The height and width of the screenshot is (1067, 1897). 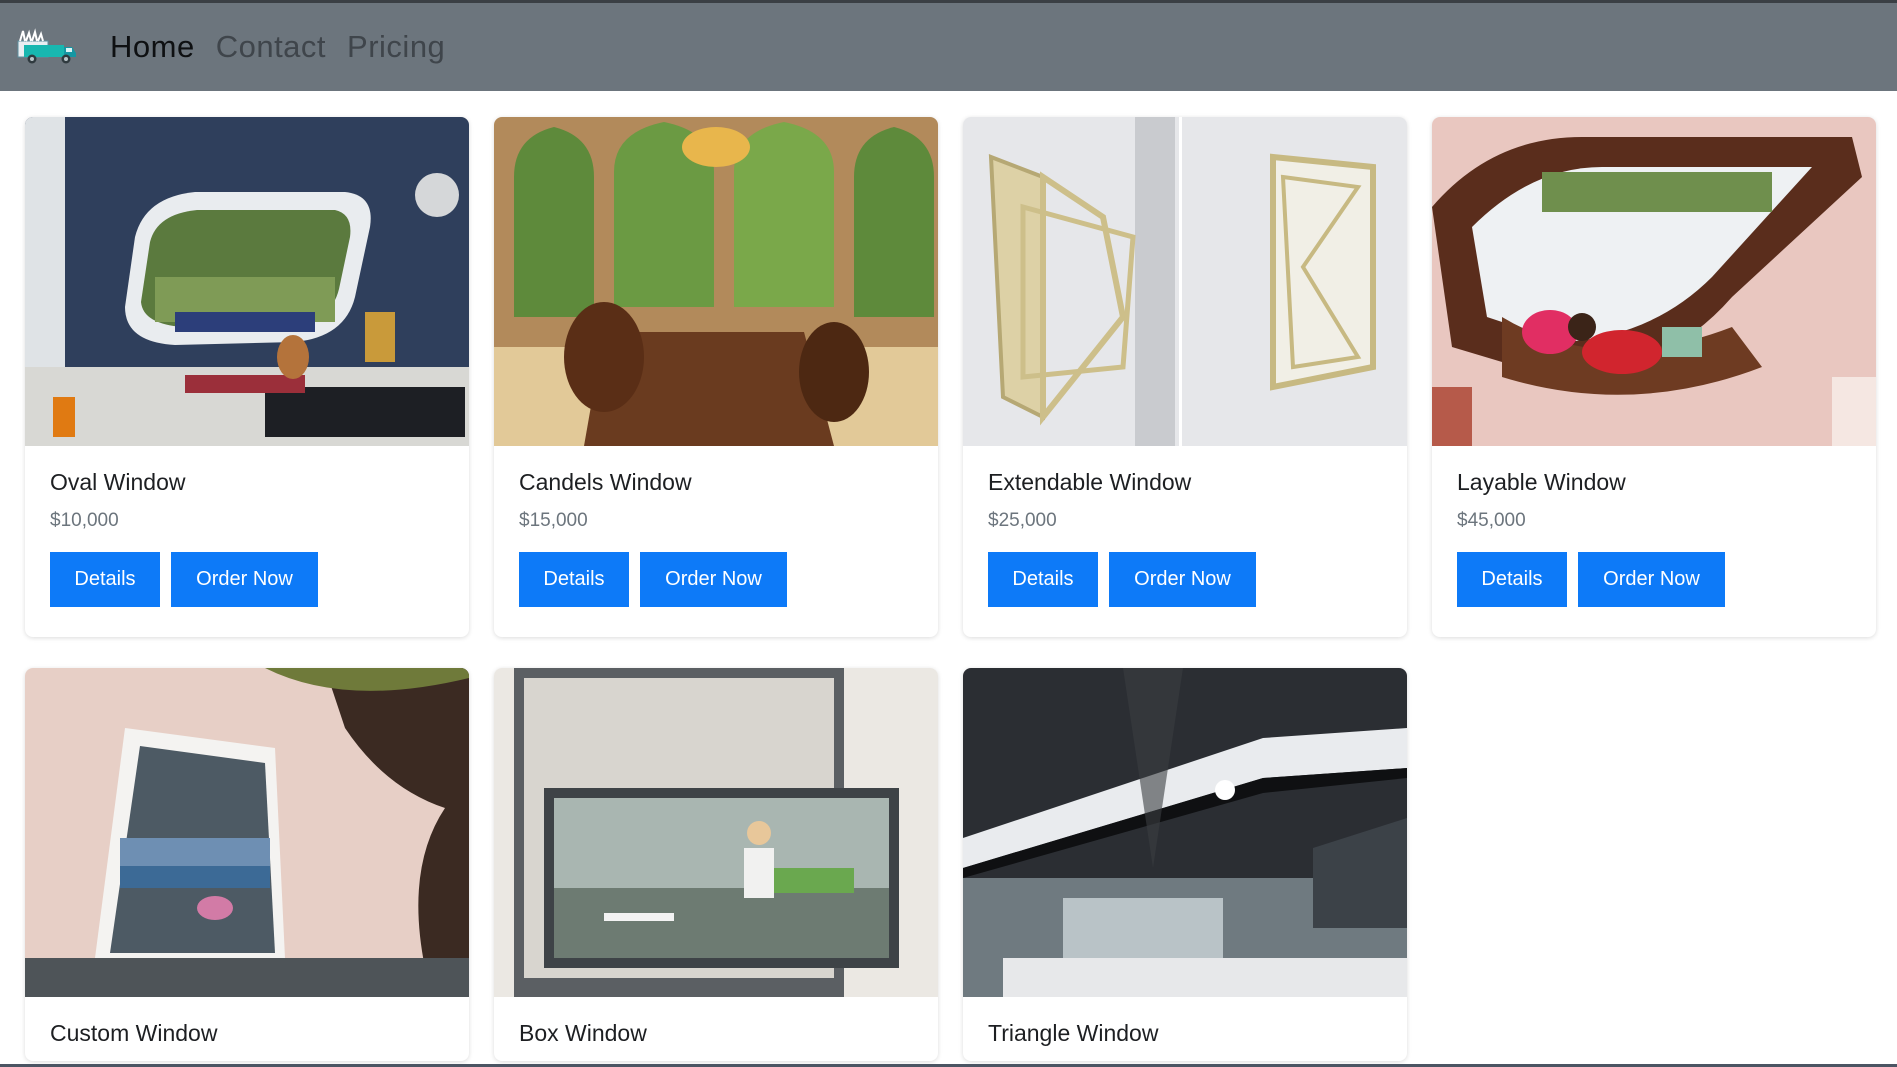 What do you see at coordinates (553, 520) in the screenshot?
I see `product-price: $15,000` at bounding box center [553, 520].